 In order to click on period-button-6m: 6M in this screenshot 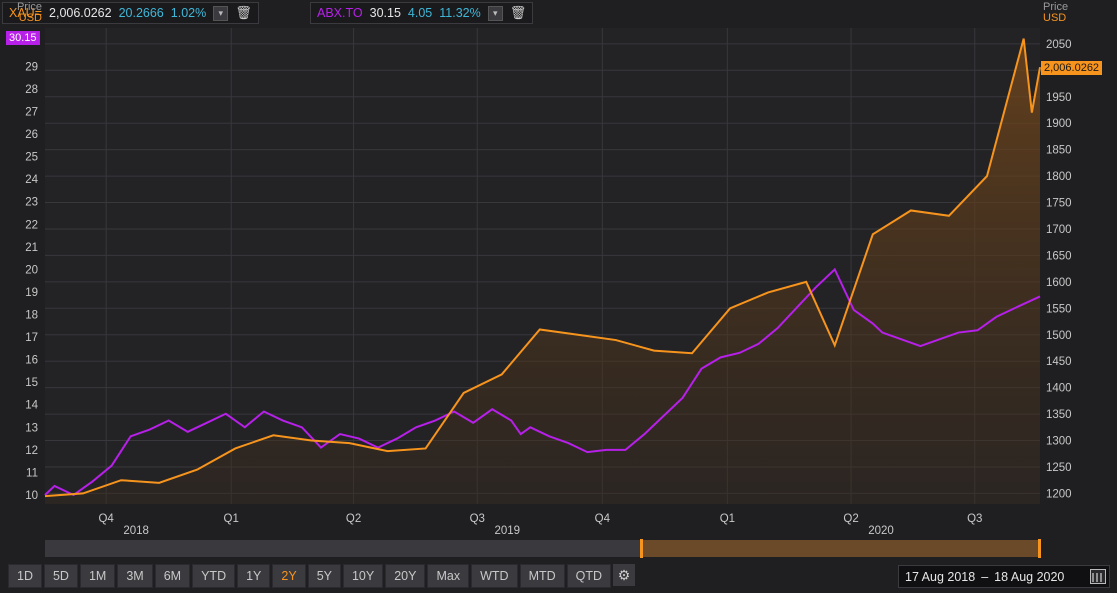, I will do `click(172, 576)`.